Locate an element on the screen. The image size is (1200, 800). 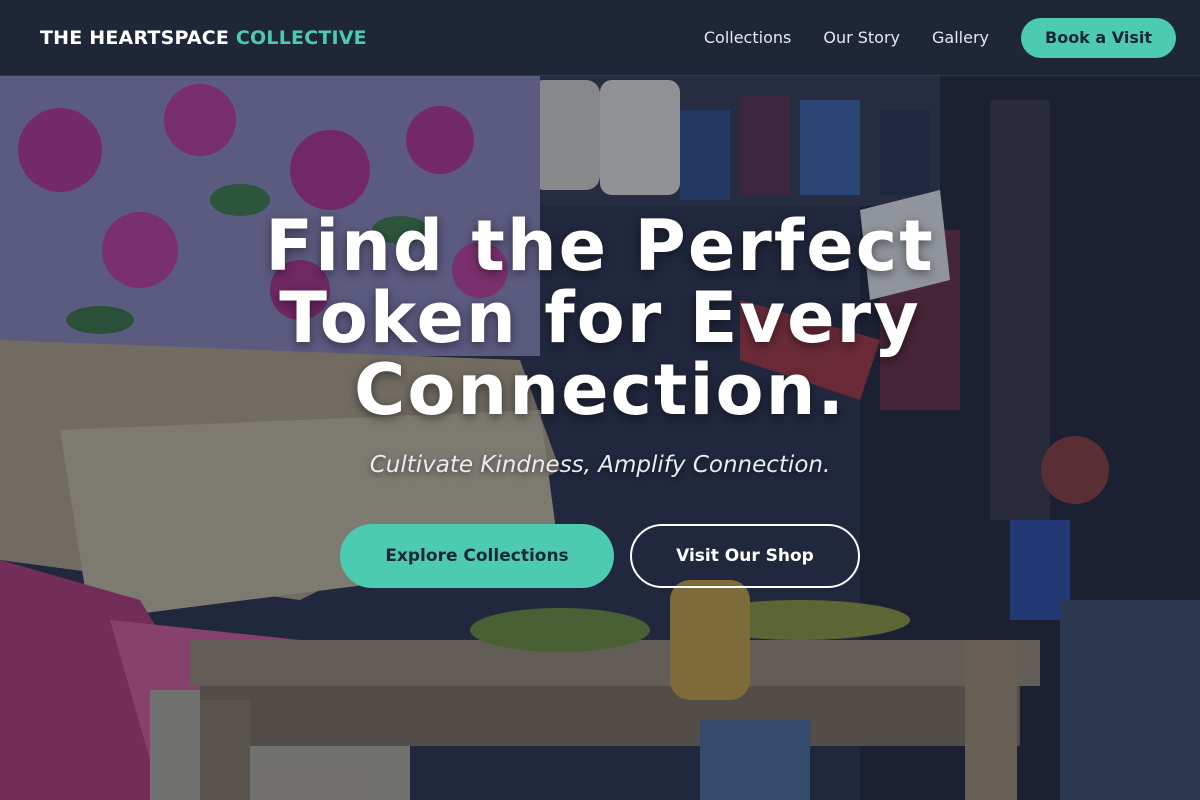
hero-tagline: Cultivate Kindness, Amplify Connection. is located at coordinates (600, 465).